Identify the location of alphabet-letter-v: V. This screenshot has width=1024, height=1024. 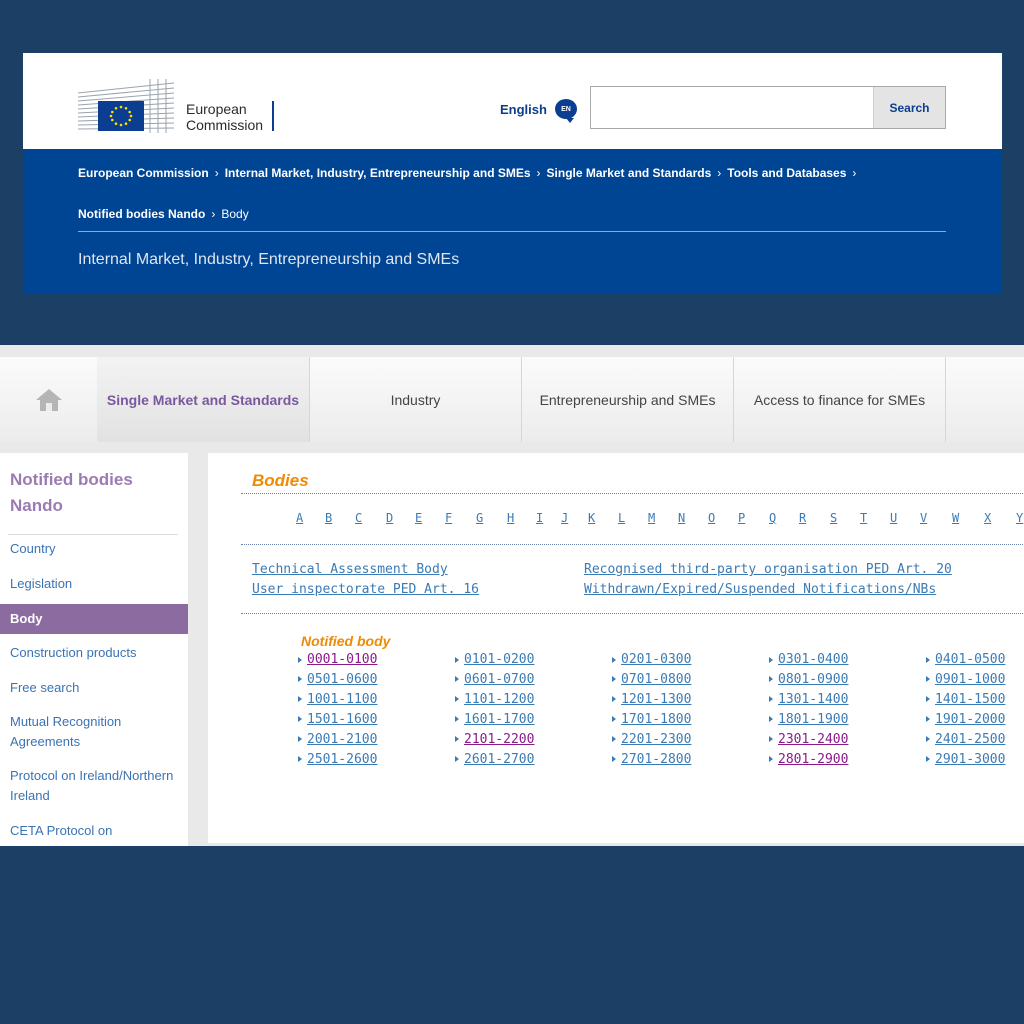
(923, 518).